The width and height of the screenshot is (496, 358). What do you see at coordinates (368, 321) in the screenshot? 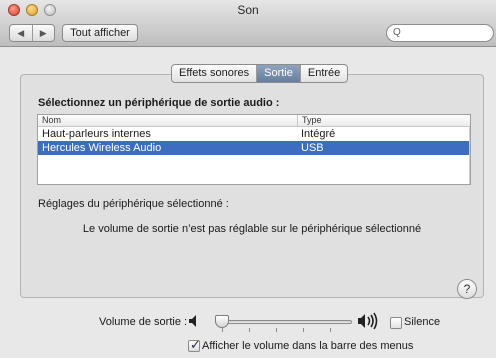
I see `speaker-high-icon` at bounding box center [368, 321].